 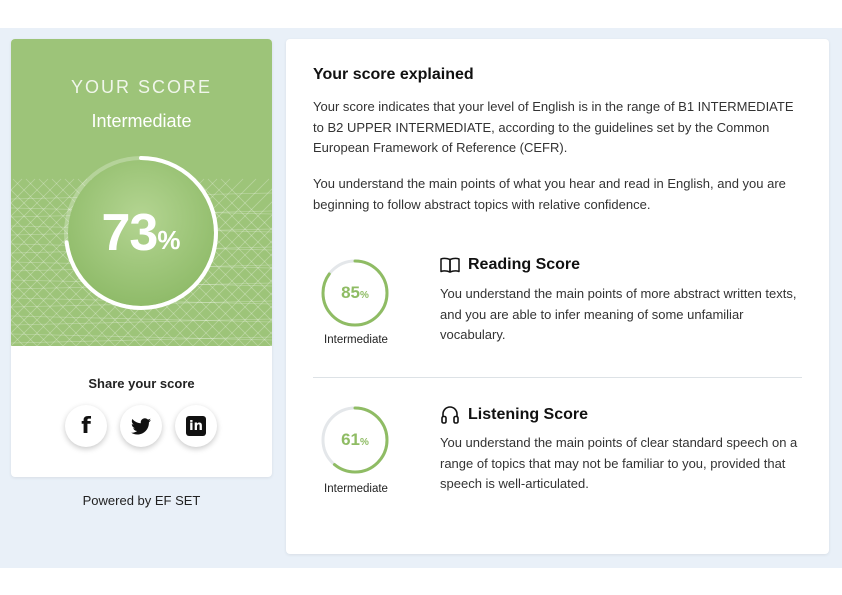 I want to click on powered-by: Powered by EF SET, so click(x=141, y=500).